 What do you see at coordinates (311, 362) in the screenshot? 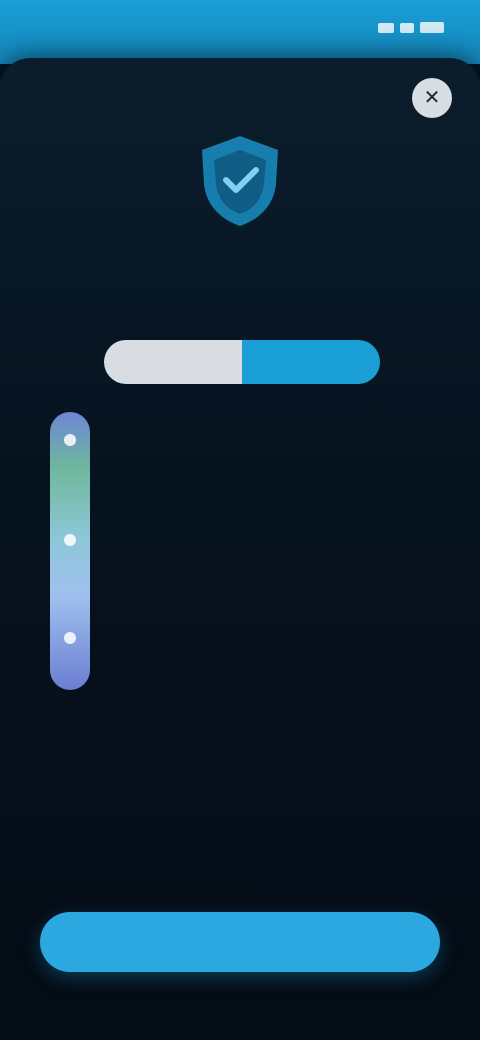
I see `toggle-option-right` at bounding box center [311, 362].